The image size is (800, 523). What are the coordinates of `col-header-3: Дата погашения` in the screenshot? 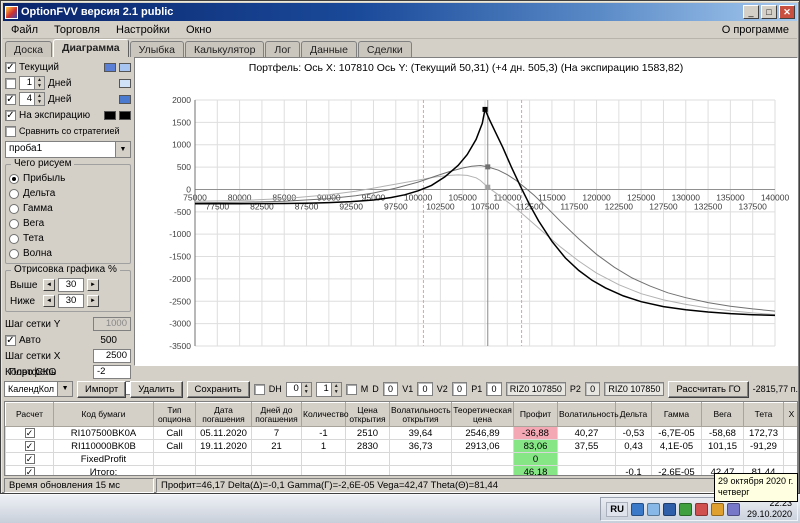 It's located at (223, 414).